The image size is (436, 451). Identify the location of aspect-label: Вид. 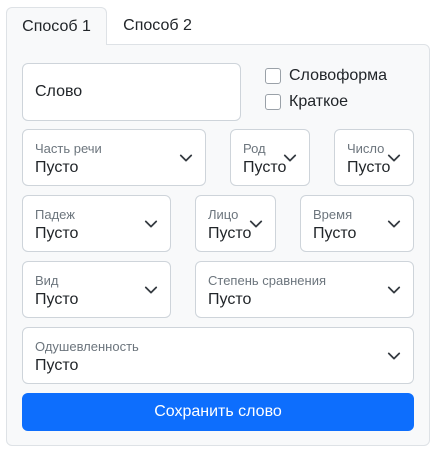
(47, 280).